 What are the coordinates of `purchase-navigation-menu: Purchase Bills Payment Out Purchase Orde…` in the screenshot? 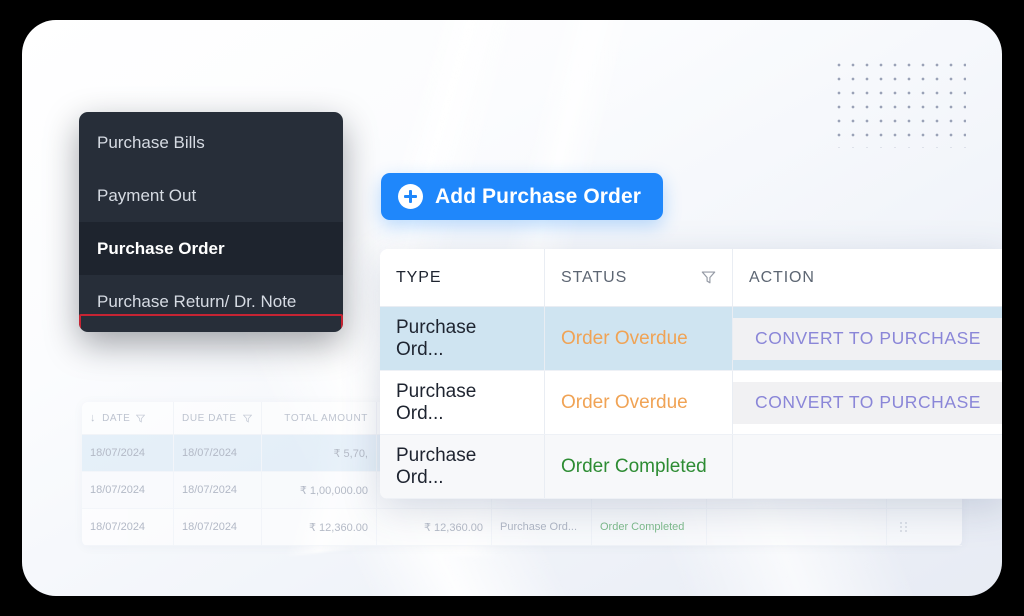 It's located at (211, 222).